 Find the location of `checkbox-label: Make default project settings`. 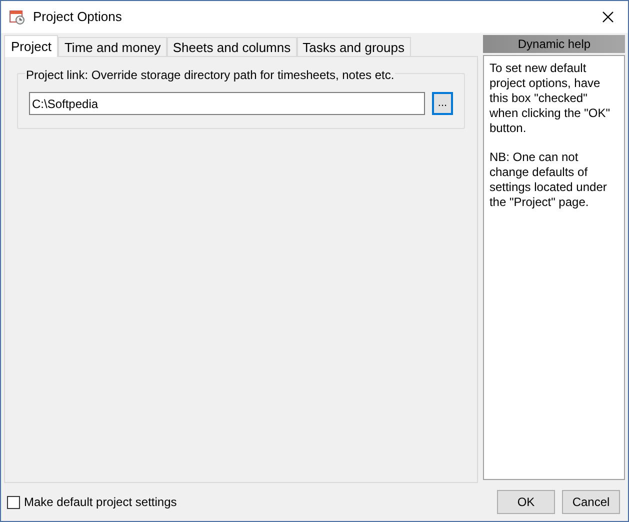

checkbox-label: Make default project settings is located at coordinates (100, 502).